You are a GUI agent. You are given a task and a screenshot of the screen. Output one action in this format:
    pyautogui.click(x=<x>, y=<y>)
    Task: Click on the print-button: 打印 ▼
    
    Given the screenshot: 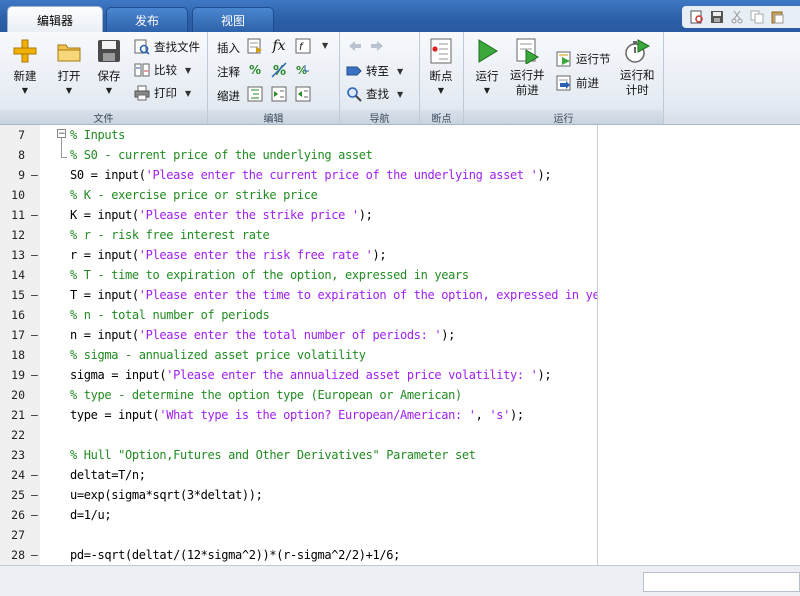 What is the action you would take?
    pyautogui.click(x=162, y=93)
    